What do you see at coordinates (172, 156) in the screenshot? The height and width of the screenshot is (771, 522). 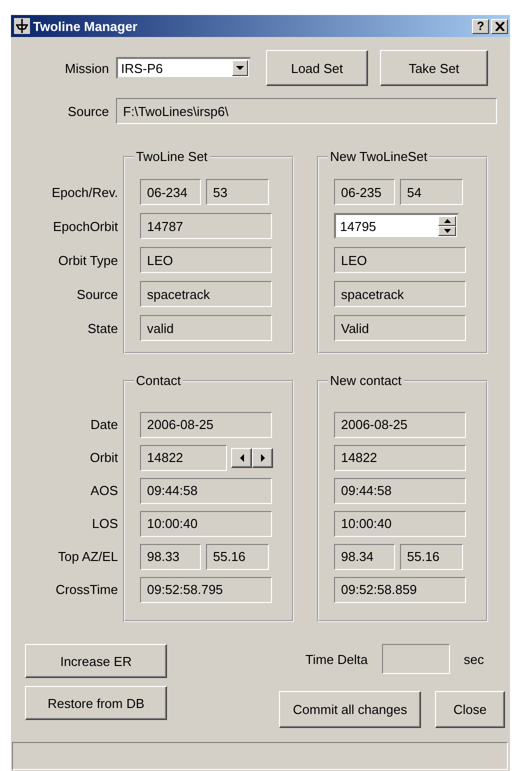 I see `group-title: TwoLine Set` at bounding box center [172, 156].